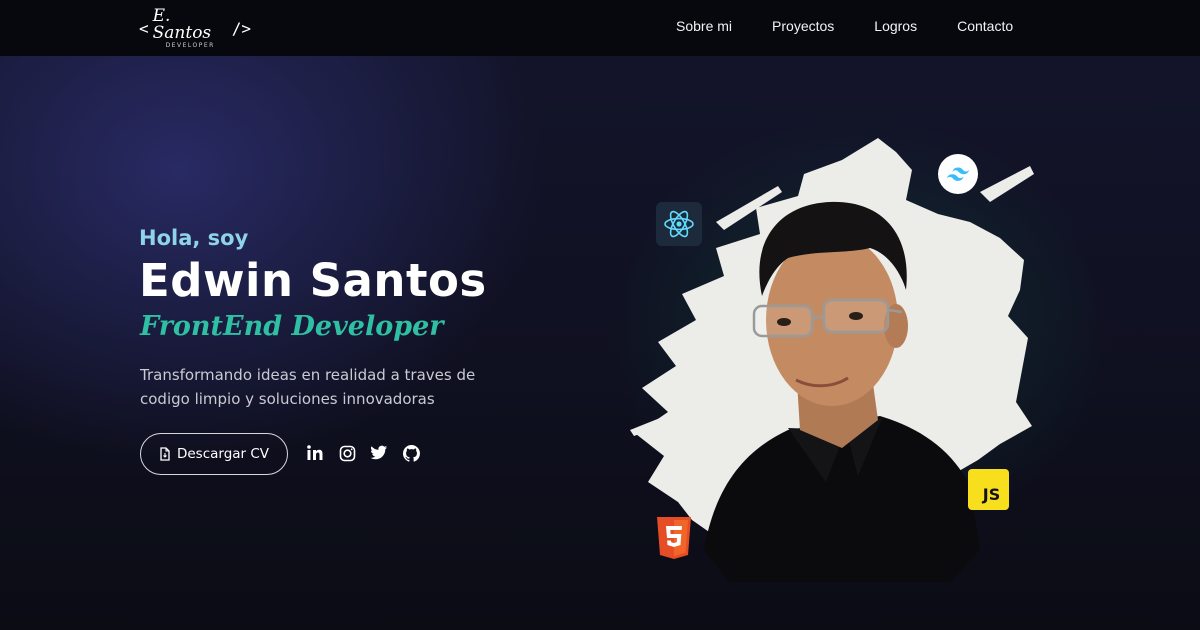 Image resolution: width=1200 pixels, height=630 pixels. What do you see at coordinates (379, 453) in the screenshot?
I see `twitter-icon` at bounding box center [379, 453].